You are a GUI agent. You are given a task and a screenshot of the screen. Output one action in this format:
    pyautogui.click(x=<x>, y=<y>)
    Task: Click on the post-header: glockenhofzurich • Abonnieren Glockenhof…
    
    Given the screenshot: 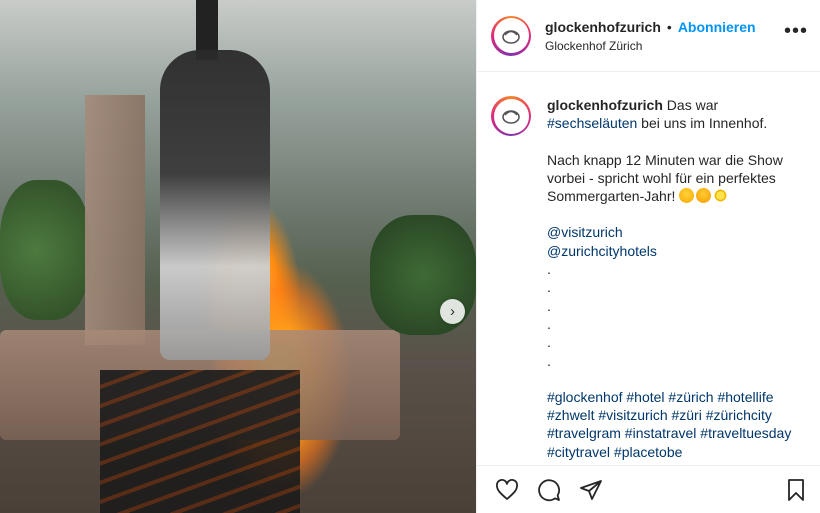 What is the action you would take?
    pyautogui.click(x=648, y=36)
    